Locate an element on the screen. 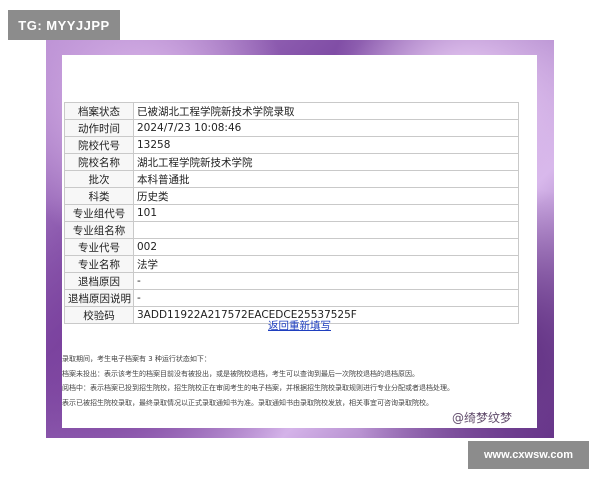 This screenshot has height=480, width=600. table-row: 档案状态 已被湖北工程学院新技术学院录取 is located at coordinates (291, 111).